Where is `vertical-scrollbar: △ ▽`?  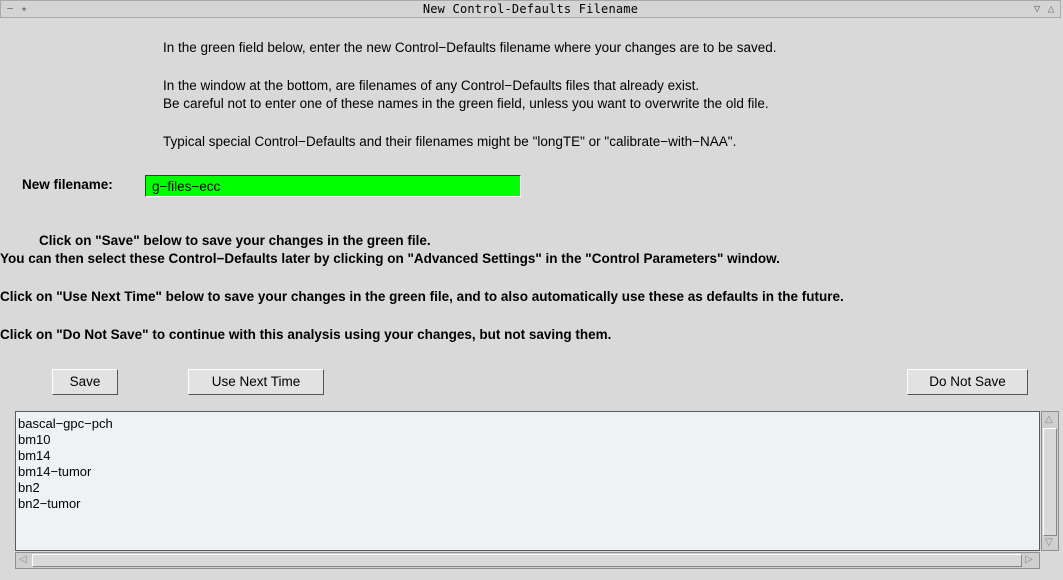 vertical-scrollbar: △ ▽ is located at coordinates (1050, 481).